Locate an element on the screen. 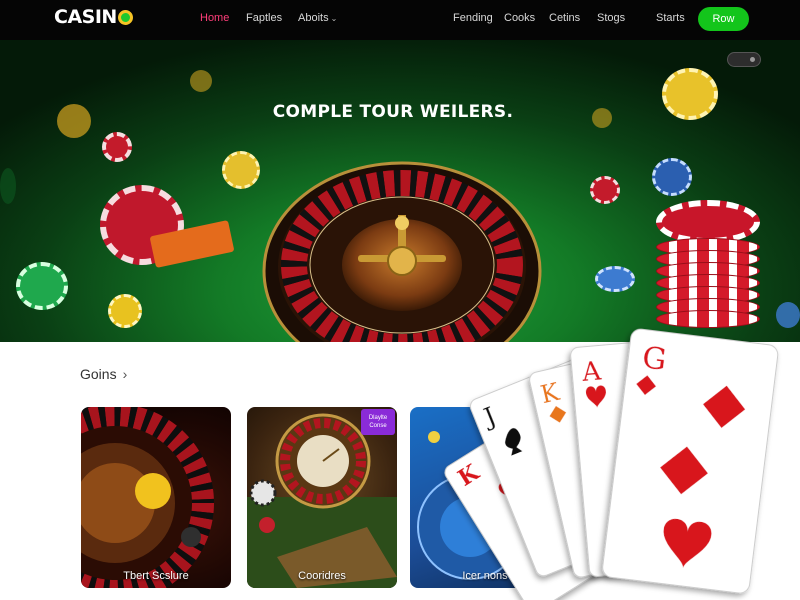 The image size is (800, 600). chip-stack-icon is located at coordinates (712, 264).